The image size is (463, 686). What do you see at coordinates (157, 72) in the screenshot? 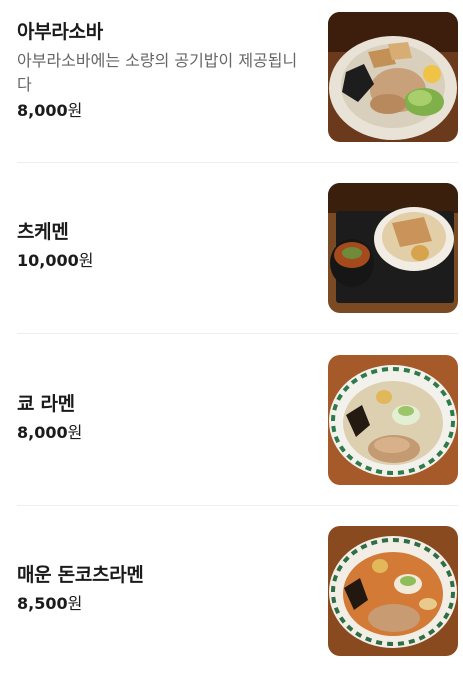
I see `menu-item-description: 아부라소바에는 소량의 공기밥이 제공됩니다` at bounding box center [157, 72].